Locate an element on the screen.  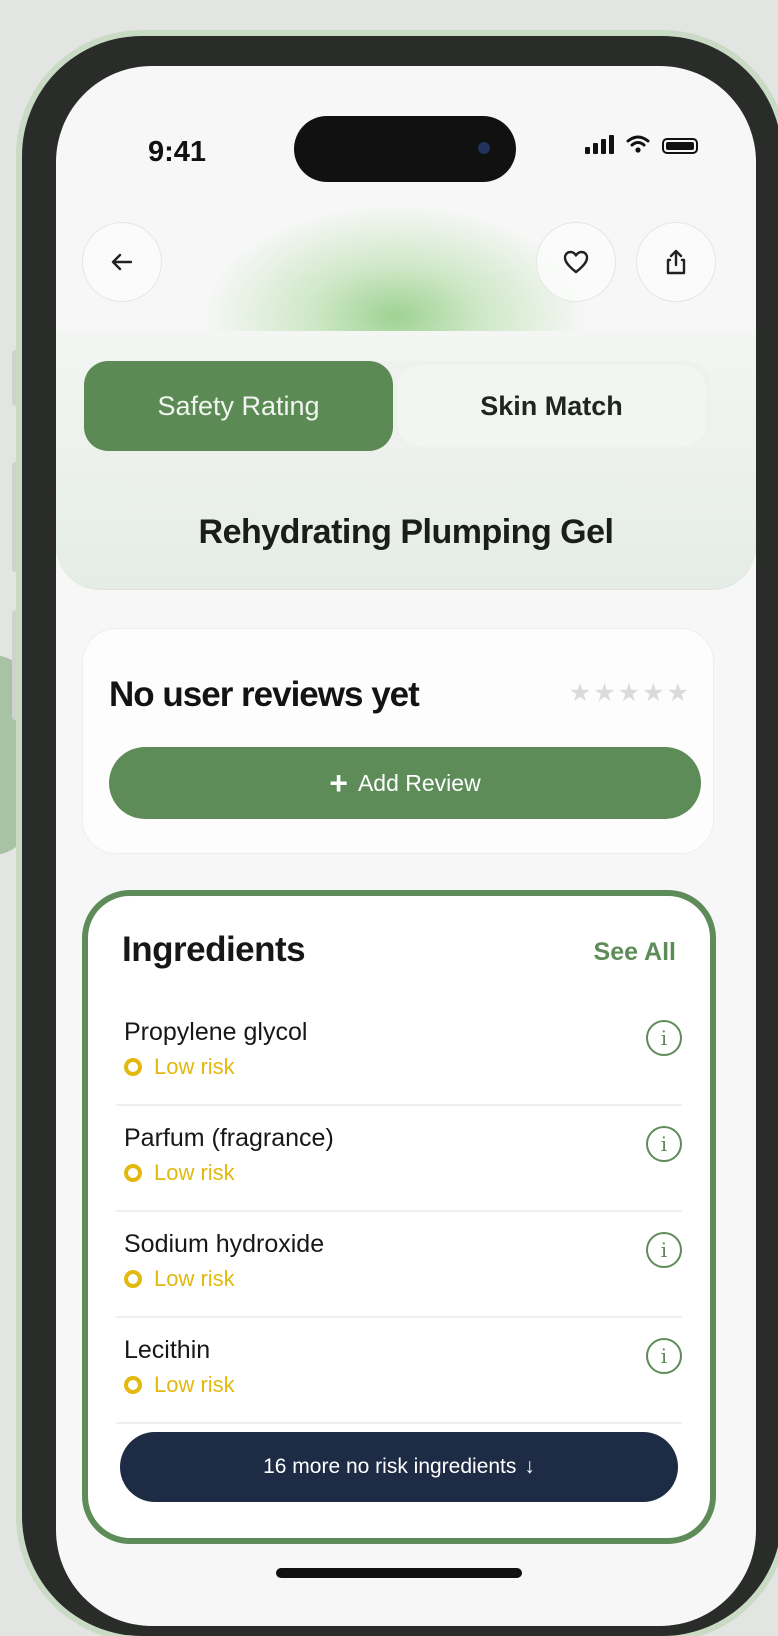
arrow-left-icon is located at coordinates (122, 262).